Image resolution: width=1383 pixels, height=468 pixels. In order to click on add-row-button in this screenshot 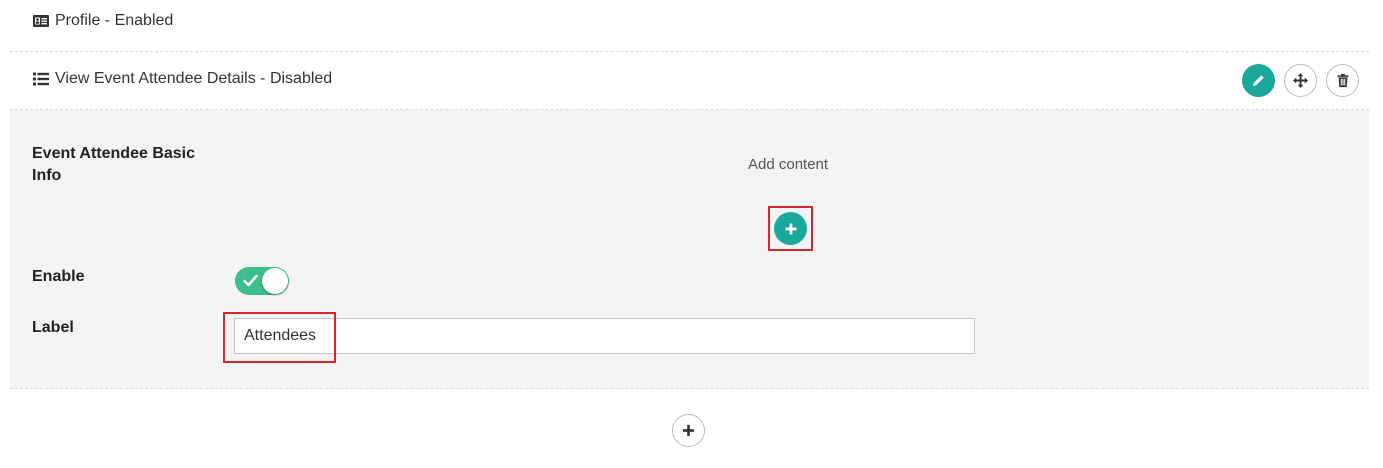, I will do `click(688, 430)`.